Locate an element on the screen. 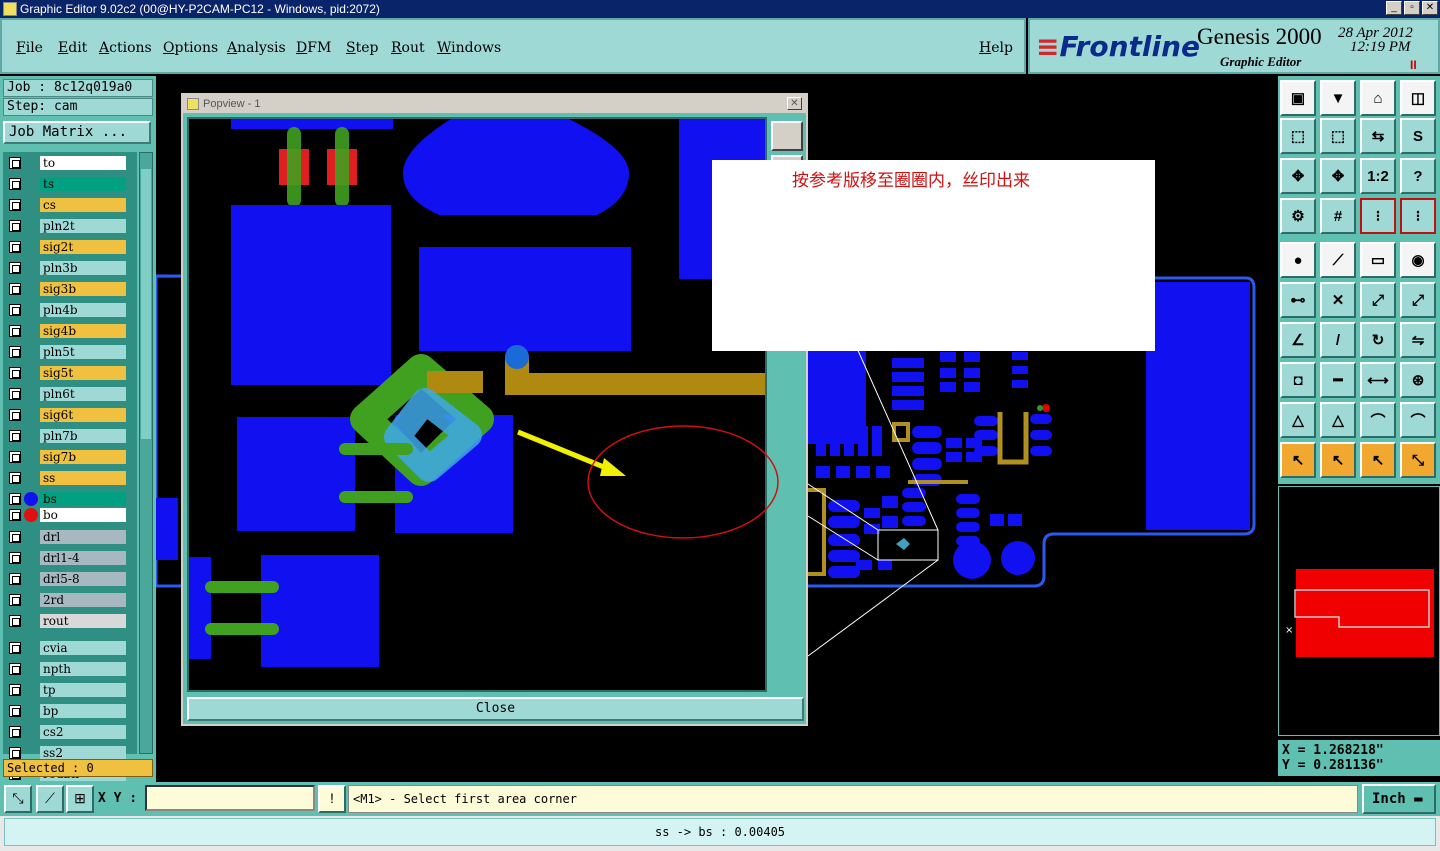  dimension-icon: ⟷ is located at coordinates (1378, 380).